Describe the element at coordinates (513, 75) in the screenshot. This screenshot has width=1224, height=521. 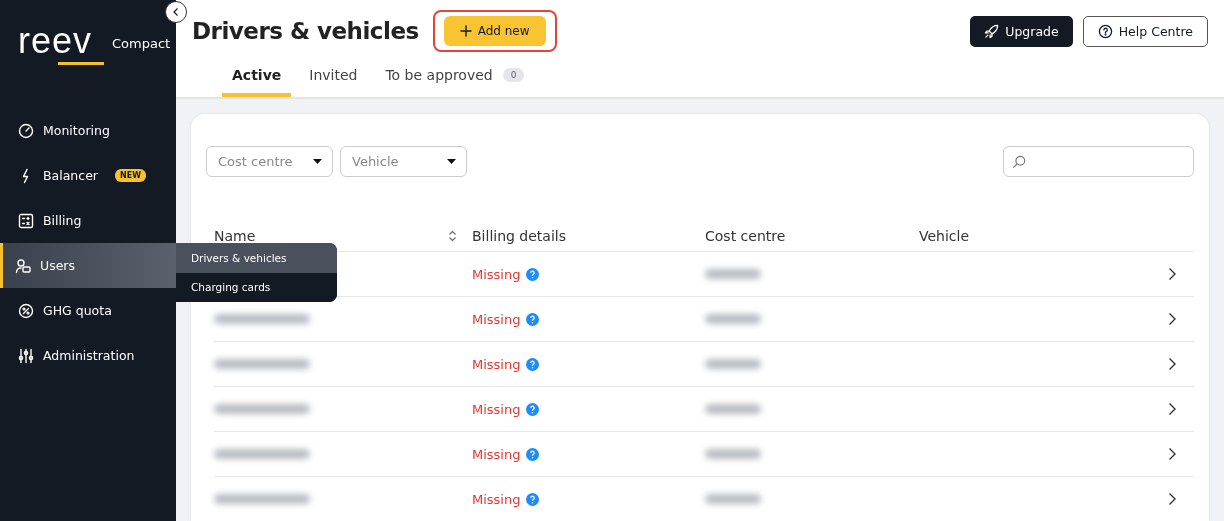
I see `count-badge: 0` at that location.